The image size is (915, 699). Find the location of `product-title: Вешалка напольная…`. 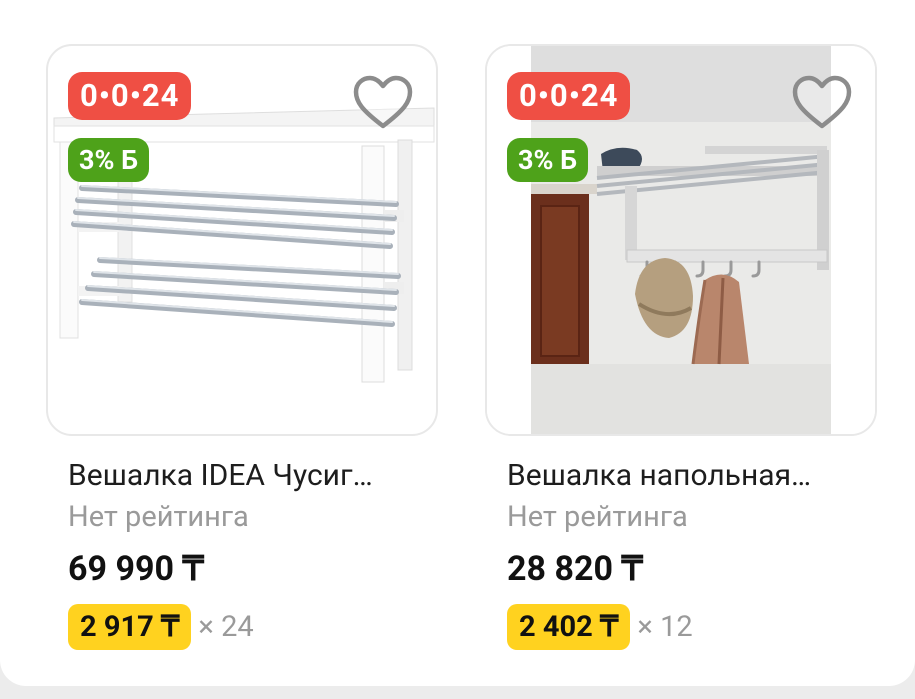

product-title: Вешалка напольная… is located at coordinates (692, 475).